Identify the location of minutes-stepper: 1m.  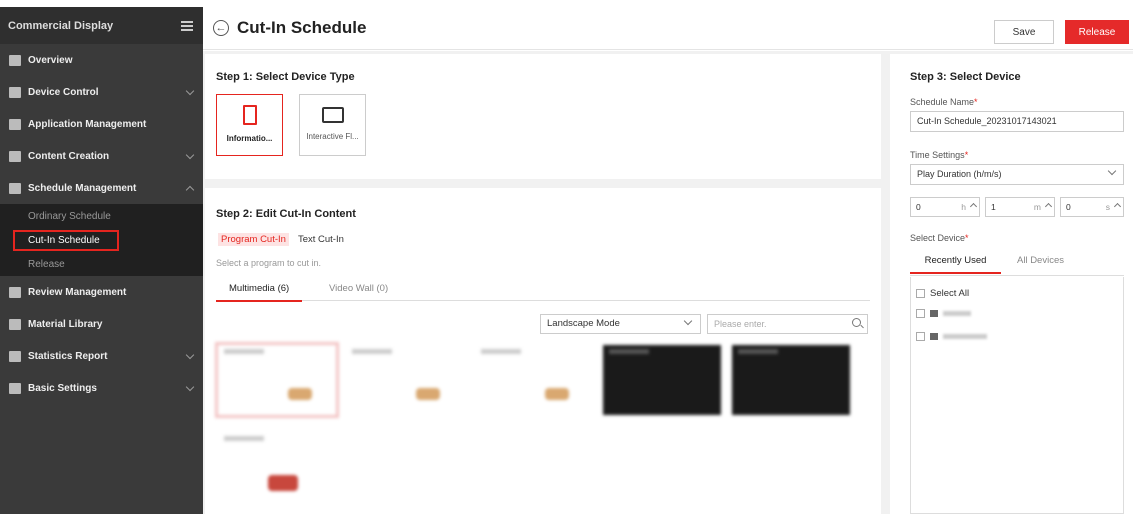
(1020, 207).